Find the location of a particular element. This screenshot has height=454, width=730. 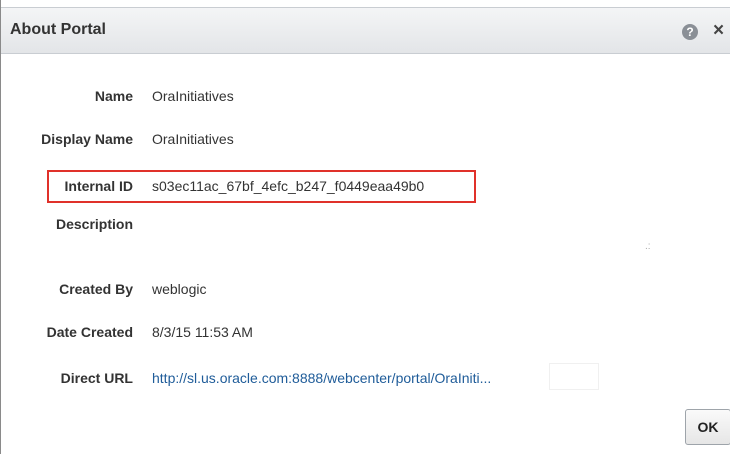

resize-grip-icon: .: is located at coordinates (648, 247).